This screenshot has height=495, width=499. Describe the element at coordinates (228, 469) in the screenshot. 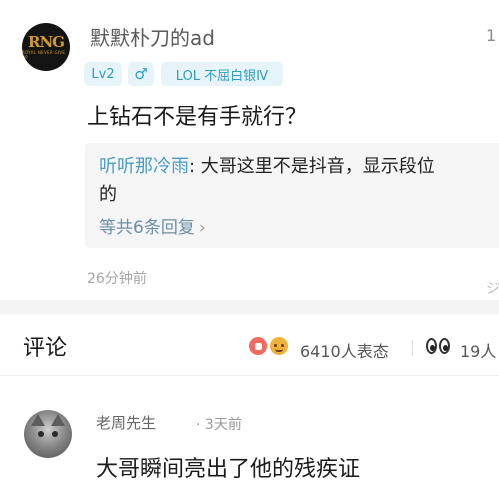

I see `comment-text: 大哥瞬间亮出了他的残疾证` at that location.